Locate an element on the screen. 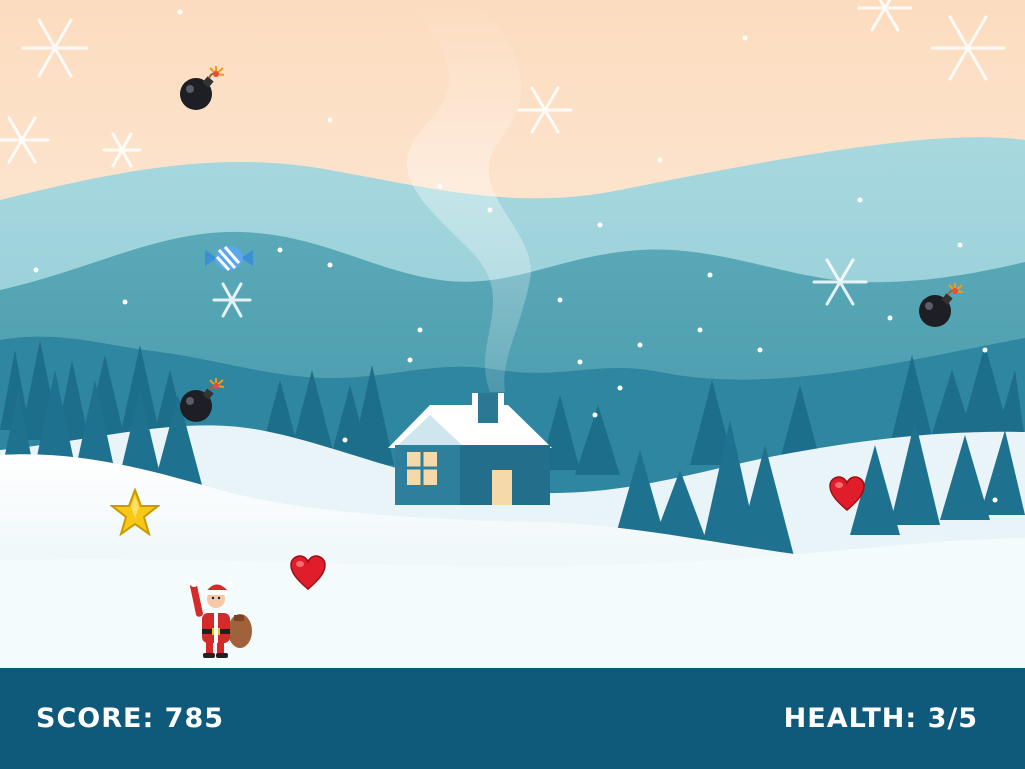 The height and width of the screenshot is (769, 1025). score-display: SCORE: 785 is located at coordinates (130, 718).